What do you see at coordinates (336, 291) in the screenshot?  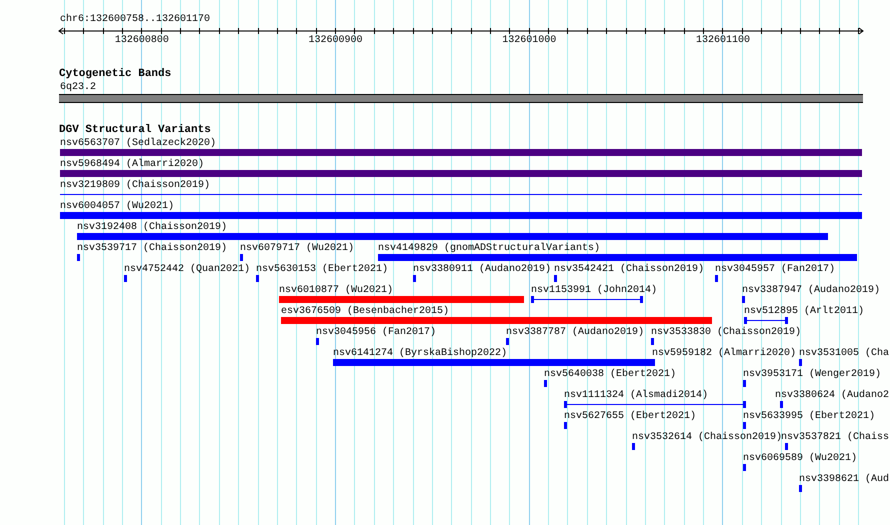 I see `variant-label: nsv6010877 (Wu2021)` at bounding box center [336, 291].